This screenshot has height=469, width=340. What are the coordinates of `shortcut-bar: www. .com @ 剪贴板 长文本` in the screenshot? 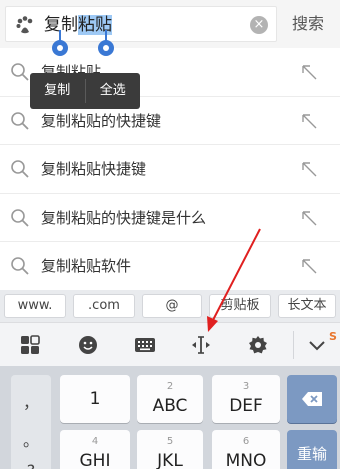 It's located at (170, 306).